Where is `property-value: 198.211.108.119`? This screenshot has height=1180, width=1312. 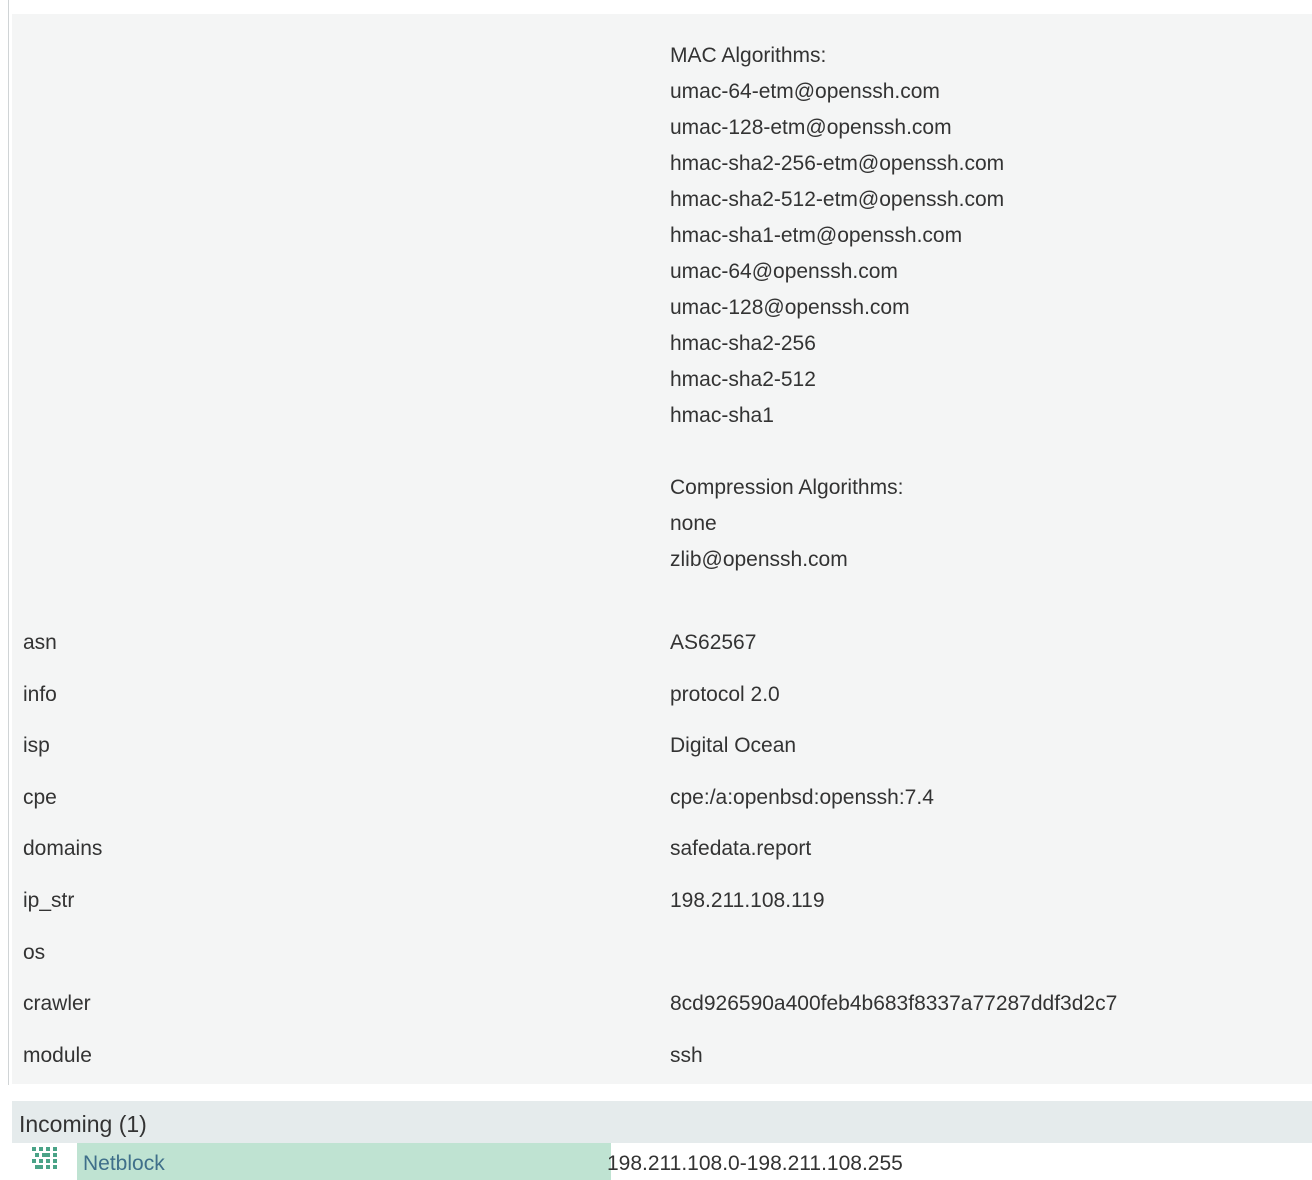 property-value: 198.211.108.119 is located at coordinates (747, 900).